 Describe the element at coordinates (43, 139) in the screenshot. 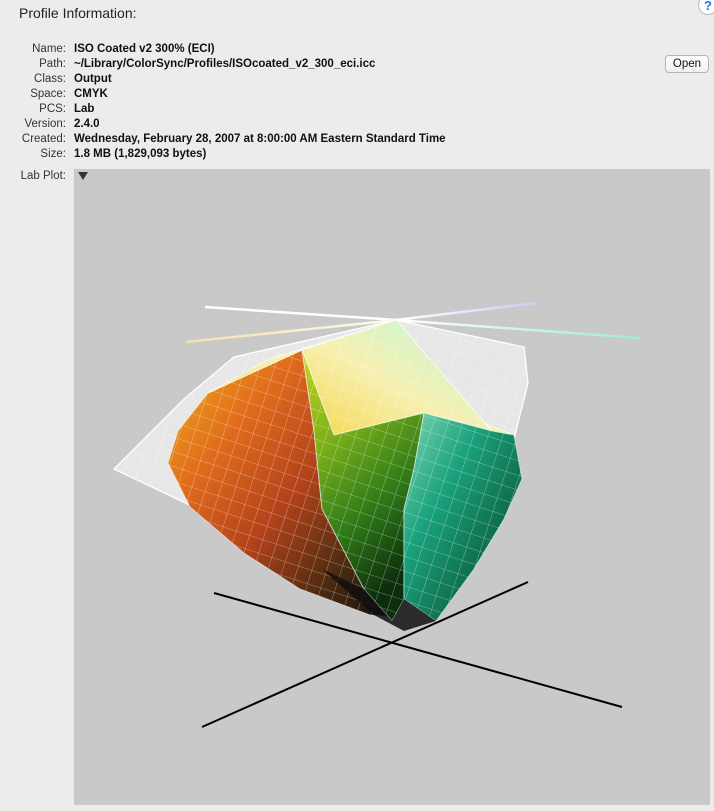

I see `info-label: Created:` at that location.